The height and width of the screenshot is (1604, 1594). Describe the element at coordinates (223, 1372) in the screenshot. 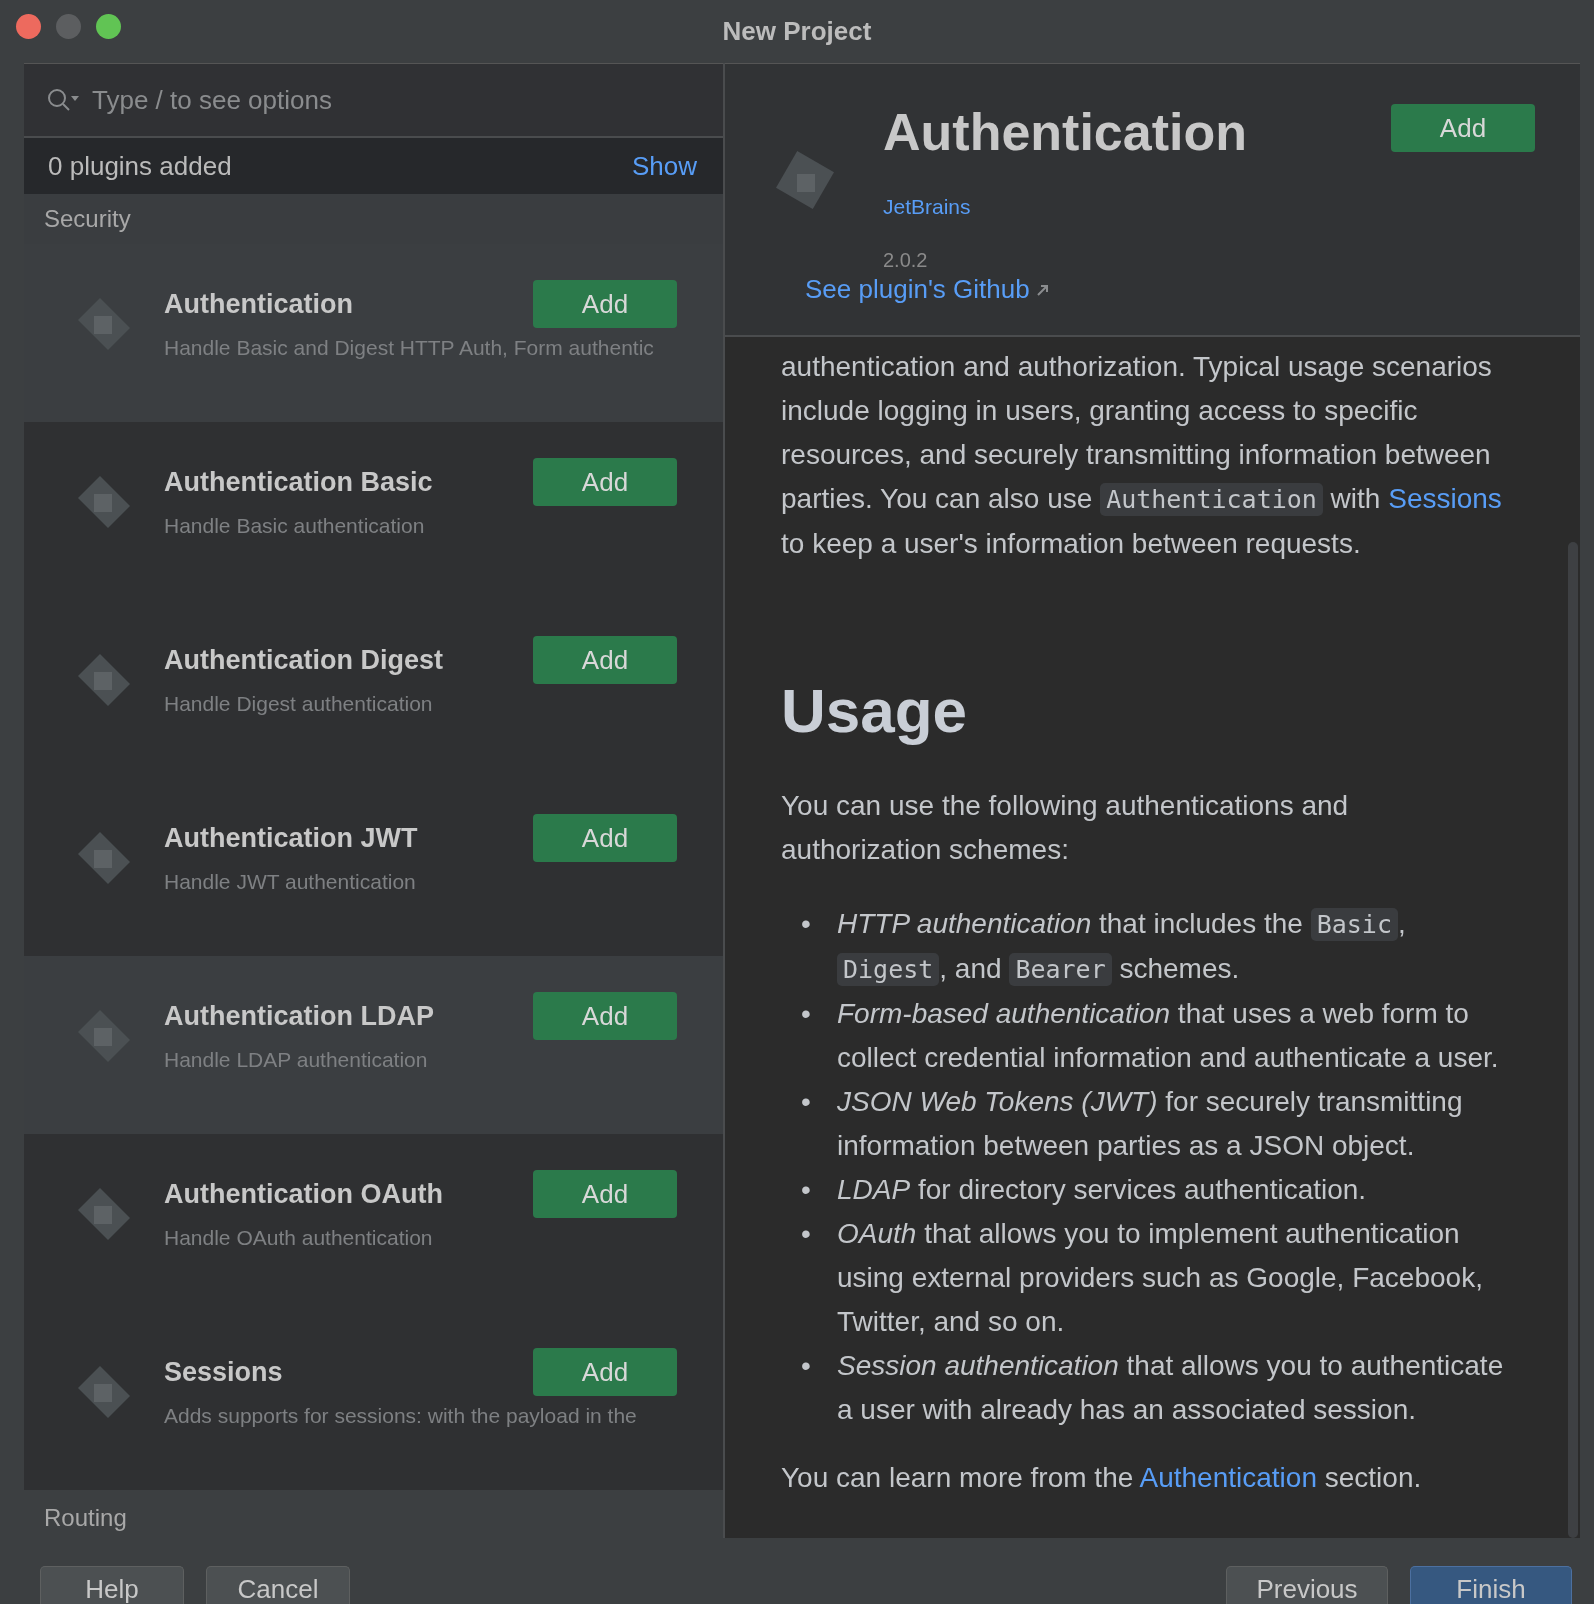

I see `plugin-name: Sessions` at that location.